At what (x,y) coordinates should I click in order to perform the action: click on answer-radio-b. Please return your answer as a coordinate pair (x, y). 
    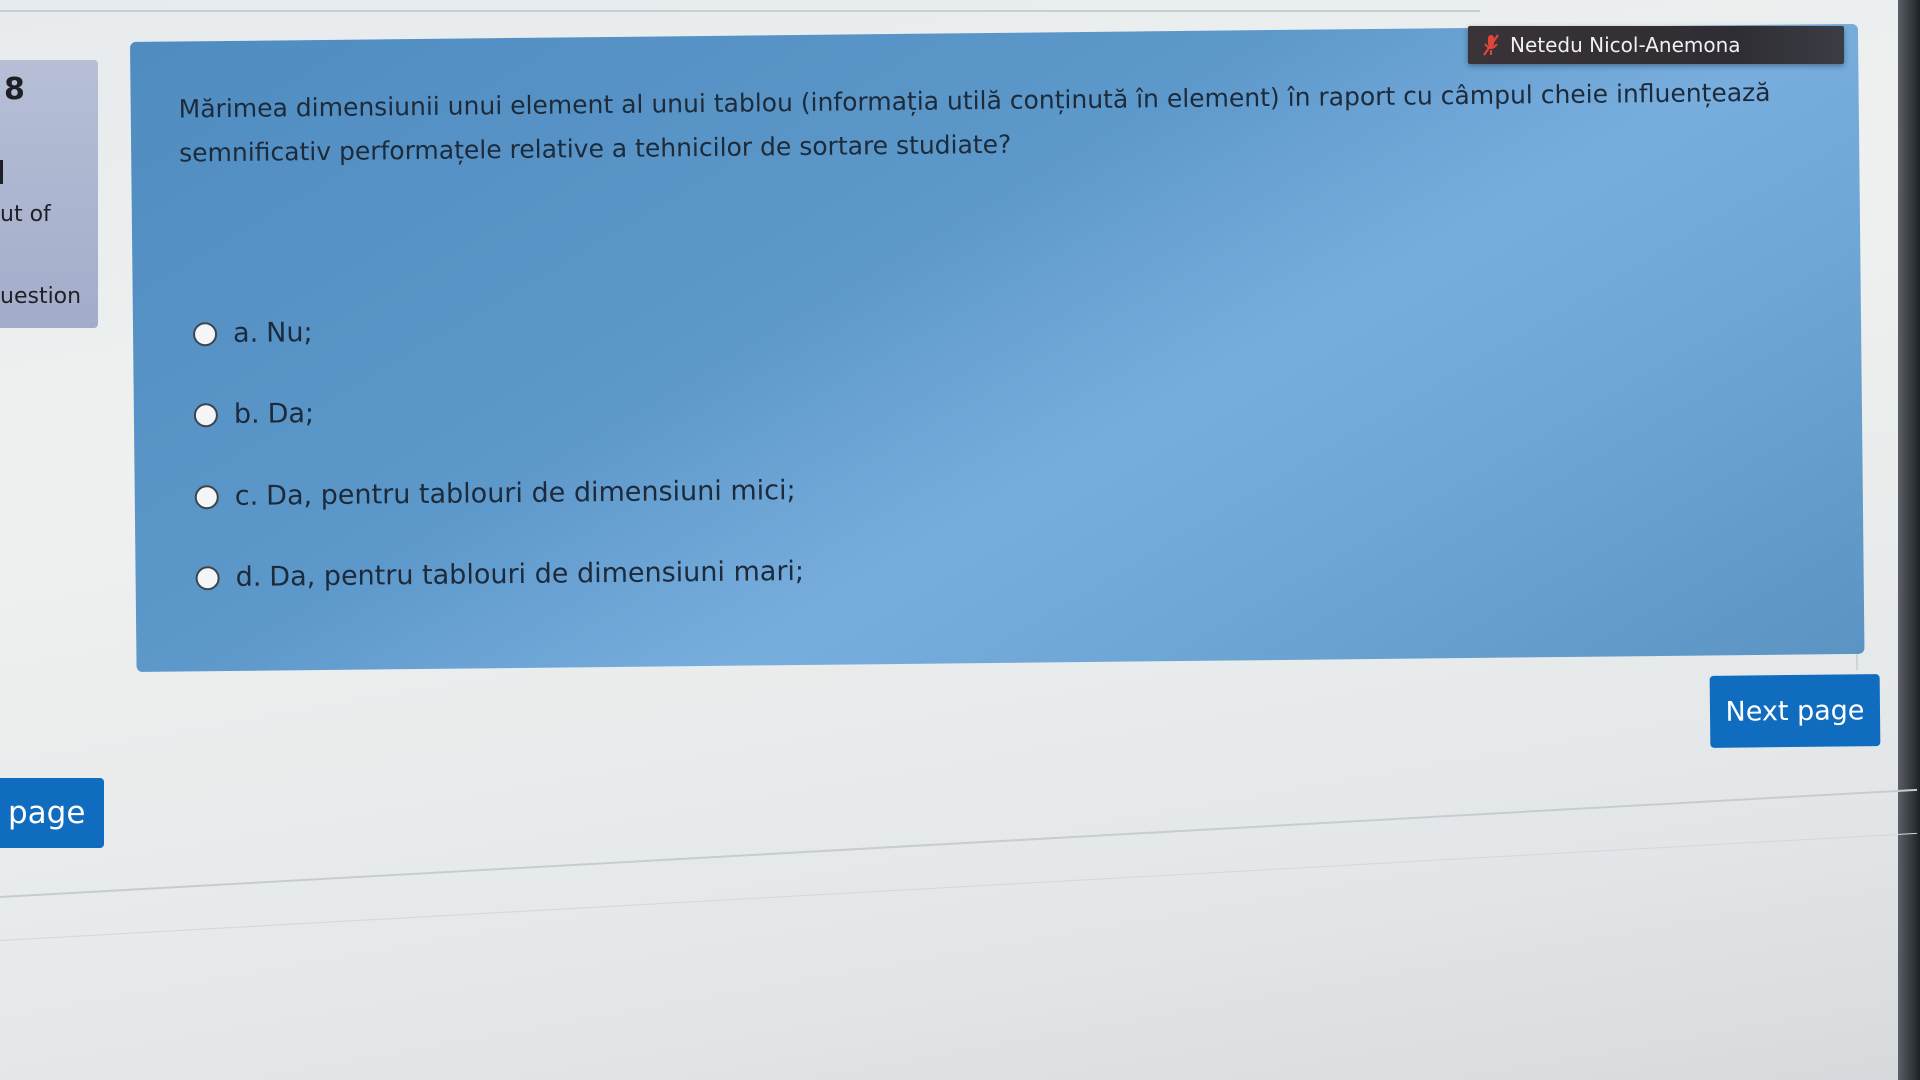
    Looking at the image, I should click on (206, 414).